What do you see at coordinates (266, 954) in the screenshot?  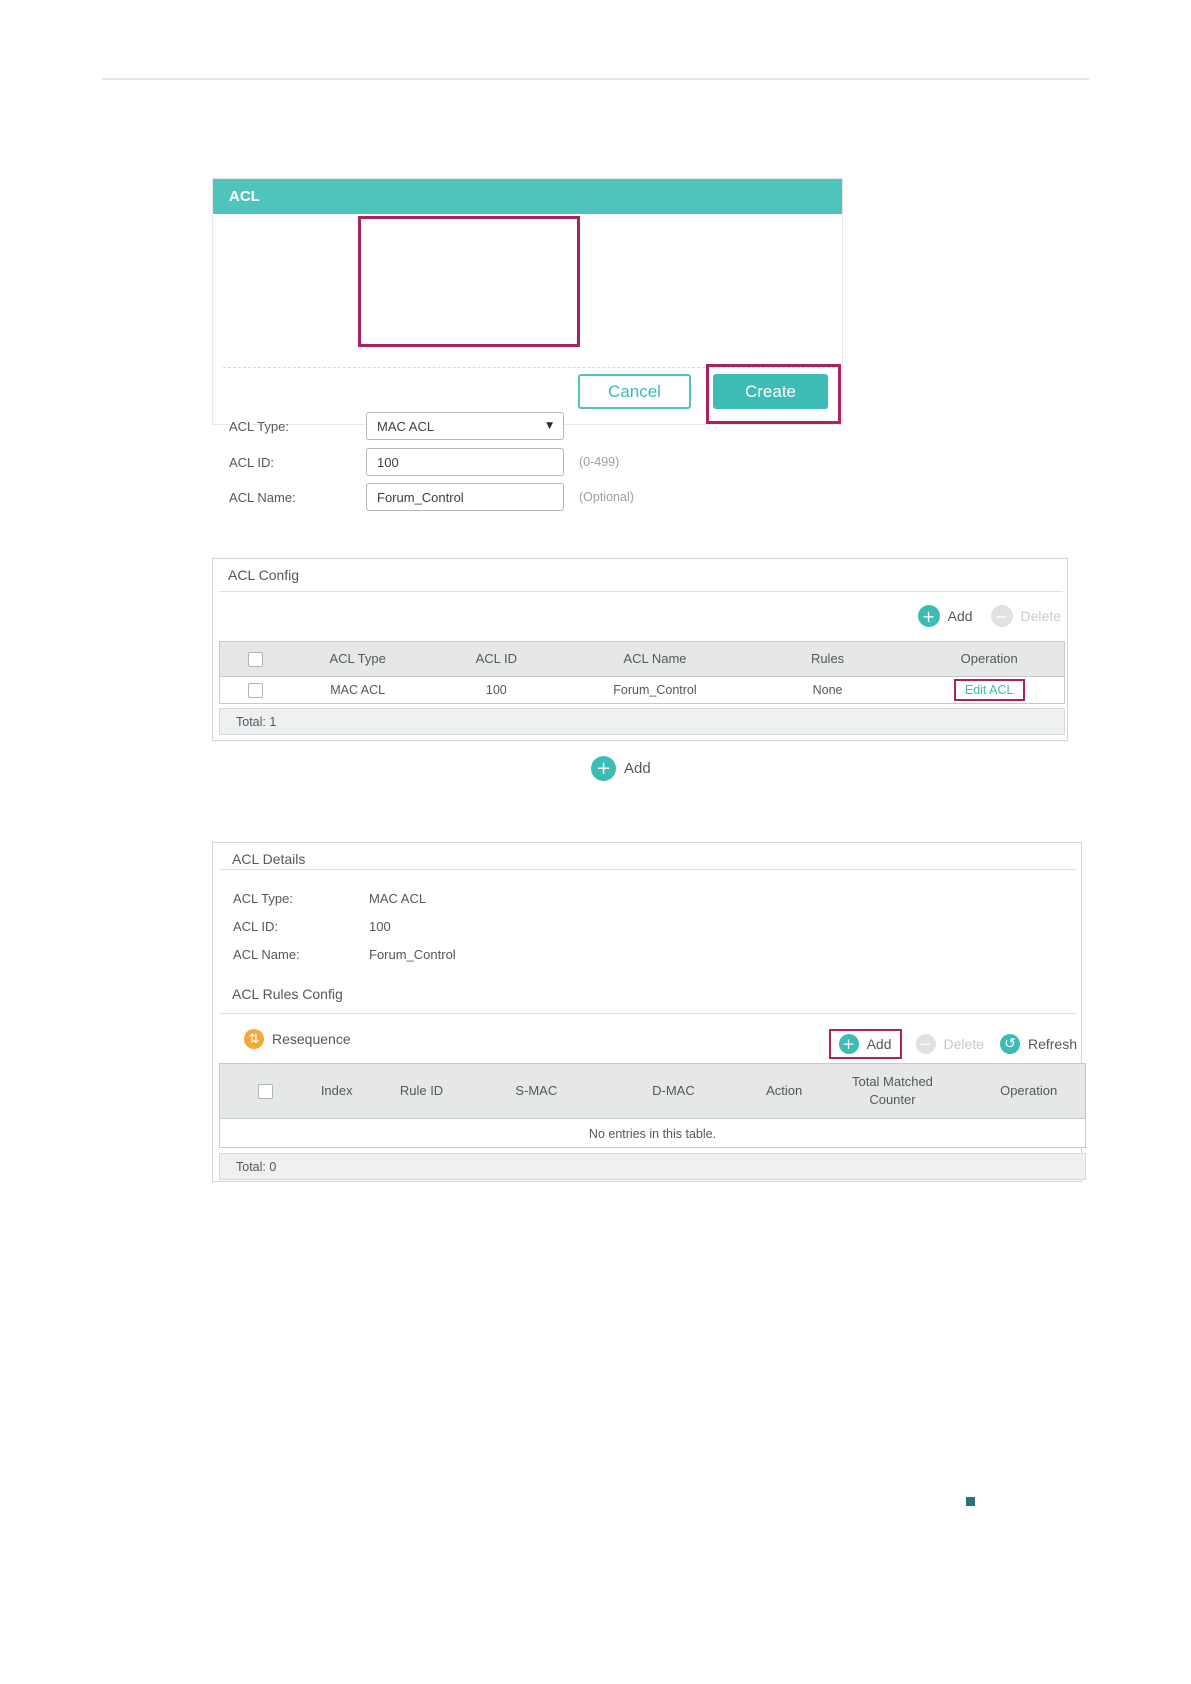 I see `details-acl-name-label: ACL Name:` at bounding box center [266, 954].